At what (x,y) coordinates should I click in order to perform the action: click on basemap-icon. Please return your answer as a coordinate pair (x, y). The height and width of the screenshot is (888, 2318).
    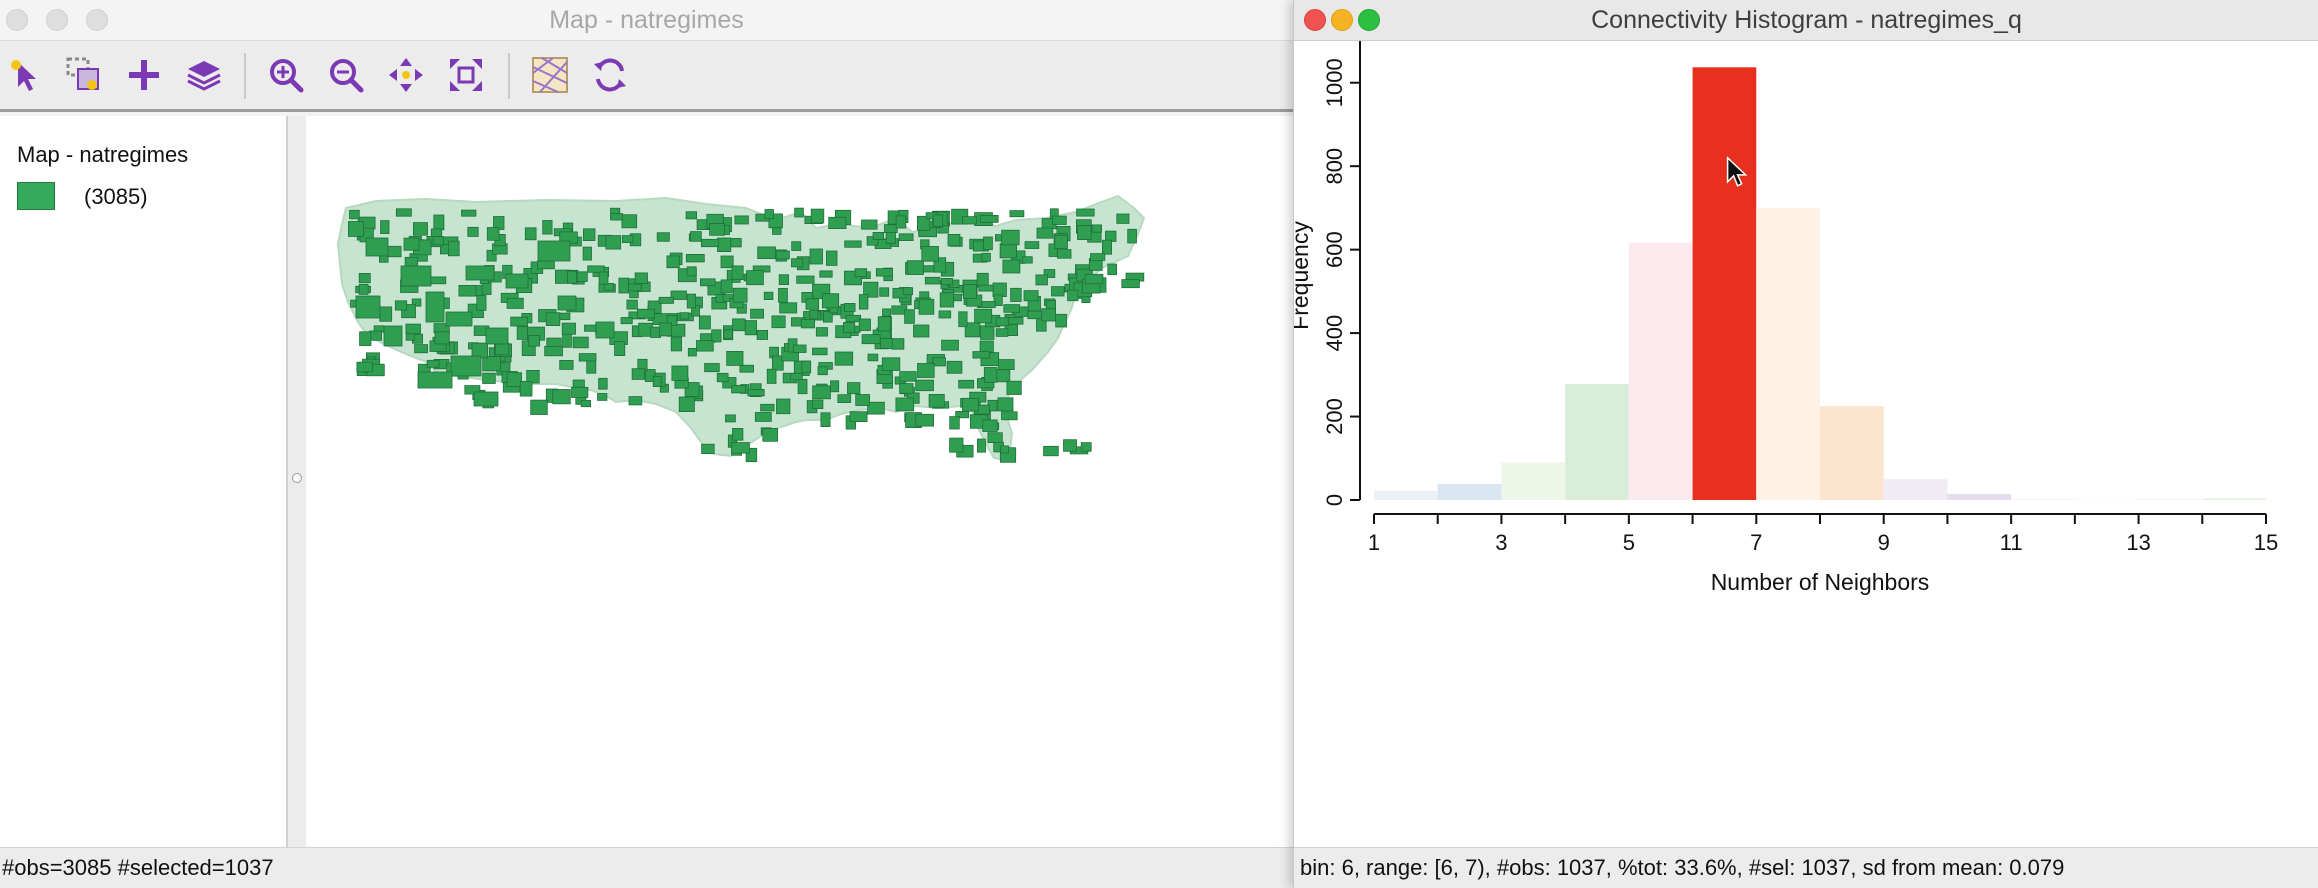
    Looking at the image, I should click on (550, 75).